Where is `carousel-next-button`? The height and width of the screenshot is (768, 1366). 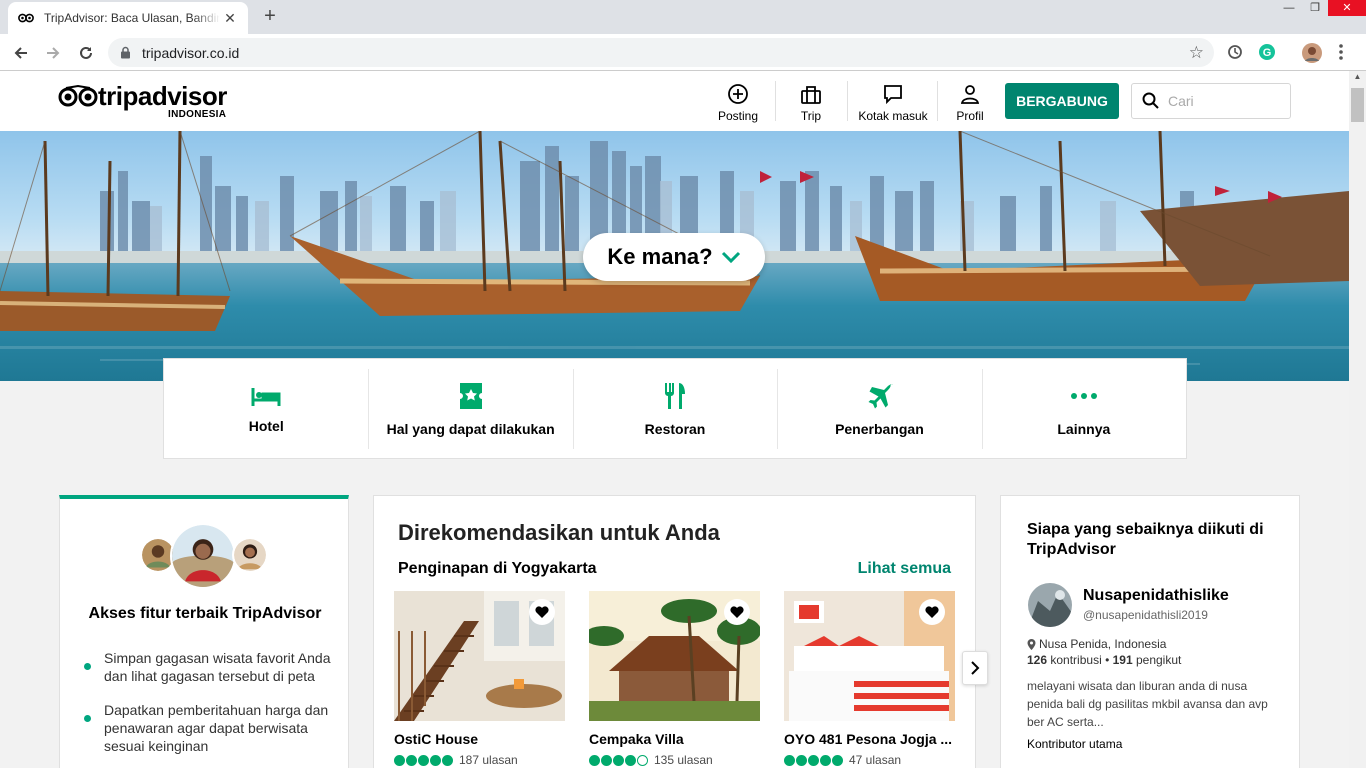 carousel-next-button is located at coordinates (975, 668).